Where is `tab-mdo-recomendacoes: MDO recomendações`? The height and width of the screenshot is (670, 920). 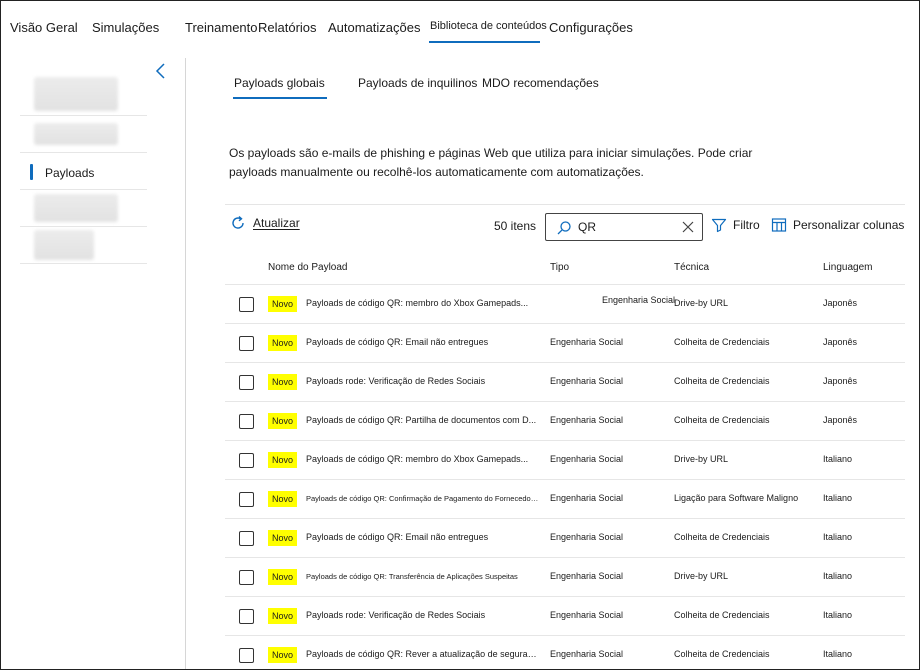 tab-mdo-recomendacoes: MDO recomendações is located at coordinates (540, 83).